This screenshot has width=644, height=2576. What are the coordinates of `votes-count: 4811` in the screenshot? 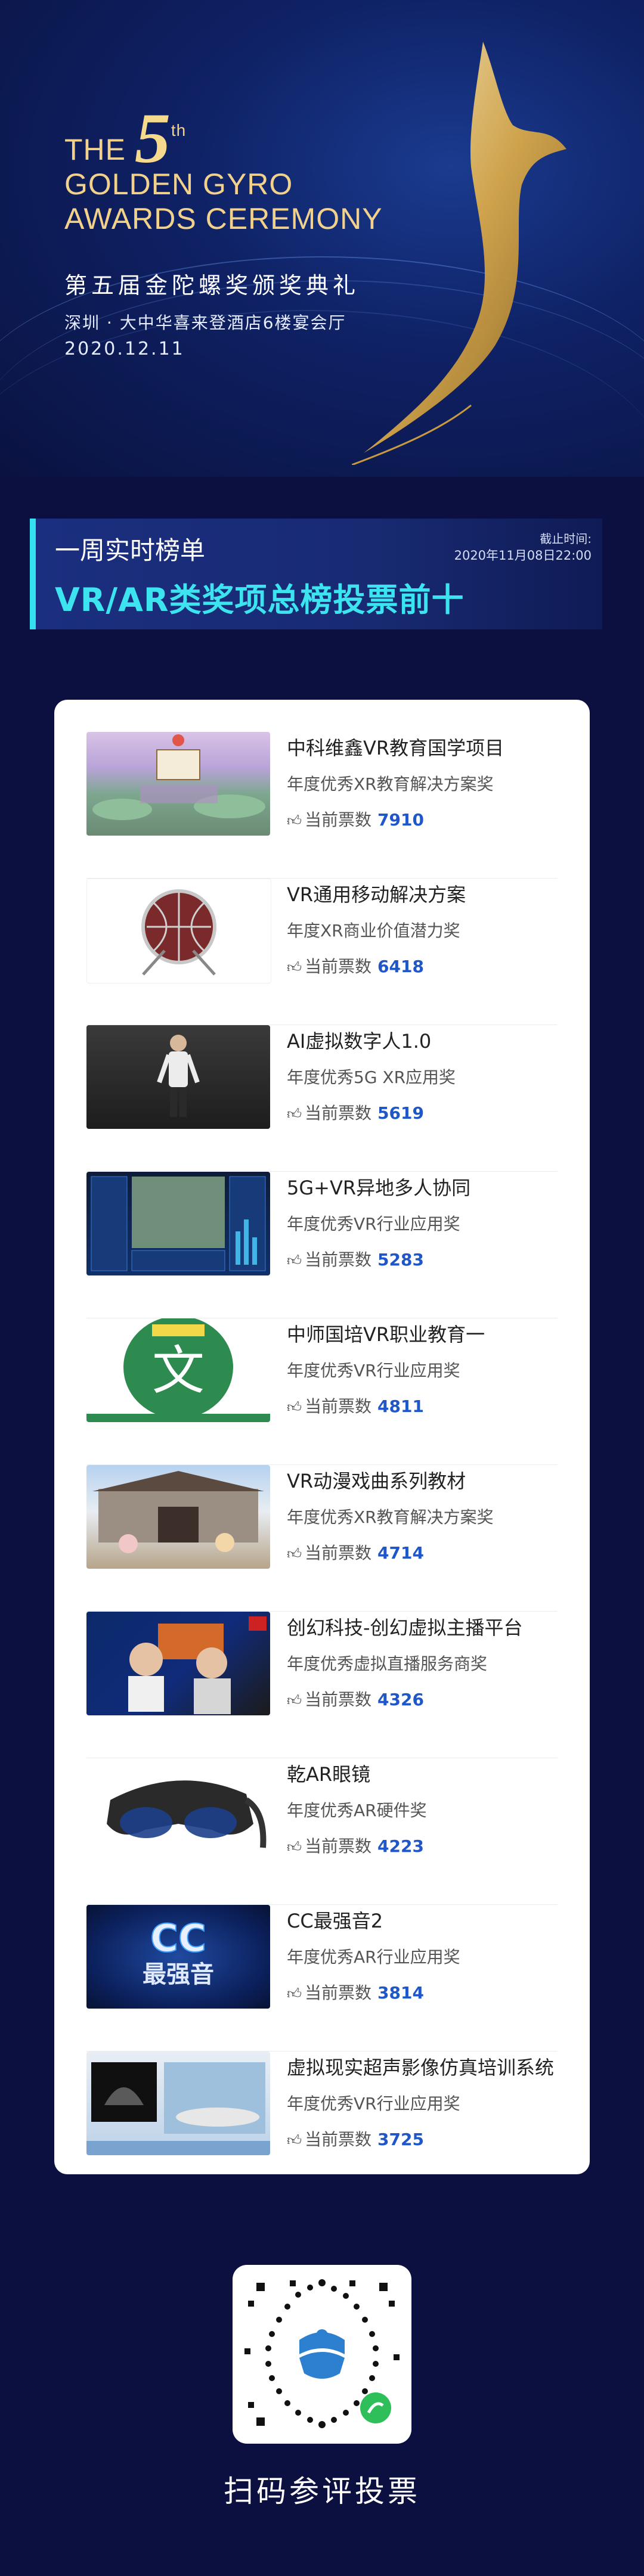 It's located at (401, 1406).